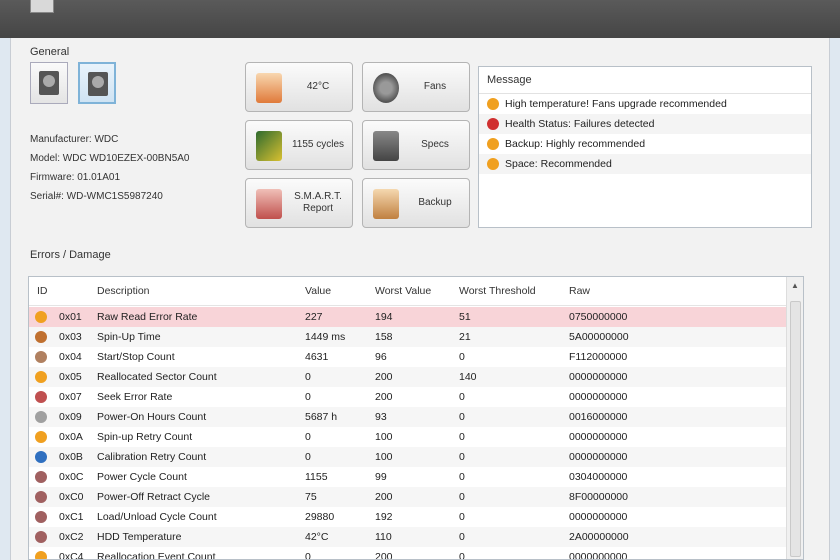 This screenshot has height=560, width=840. I want to click on cell-id: 0x07, so click(70, 397).